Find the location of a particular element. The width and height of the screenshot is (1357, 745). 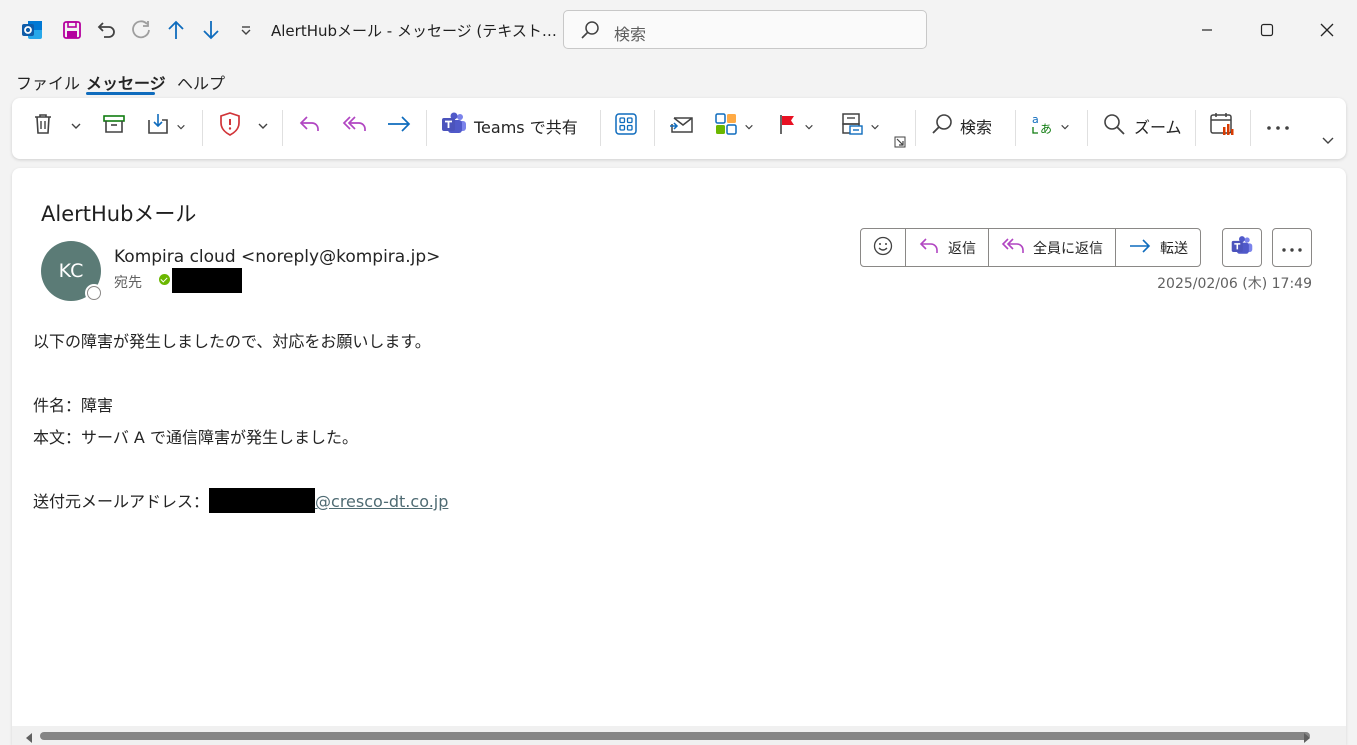

ribbon-search-button: 検索 is located at coordinates (961, 126).